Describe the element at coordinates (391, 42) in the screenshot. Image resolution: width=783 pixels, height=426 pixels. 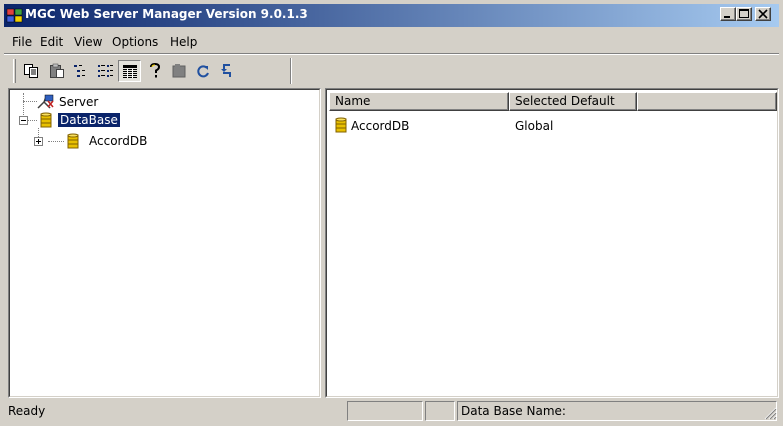
I see `menu-bar: File Edit View Options Help` at that location.